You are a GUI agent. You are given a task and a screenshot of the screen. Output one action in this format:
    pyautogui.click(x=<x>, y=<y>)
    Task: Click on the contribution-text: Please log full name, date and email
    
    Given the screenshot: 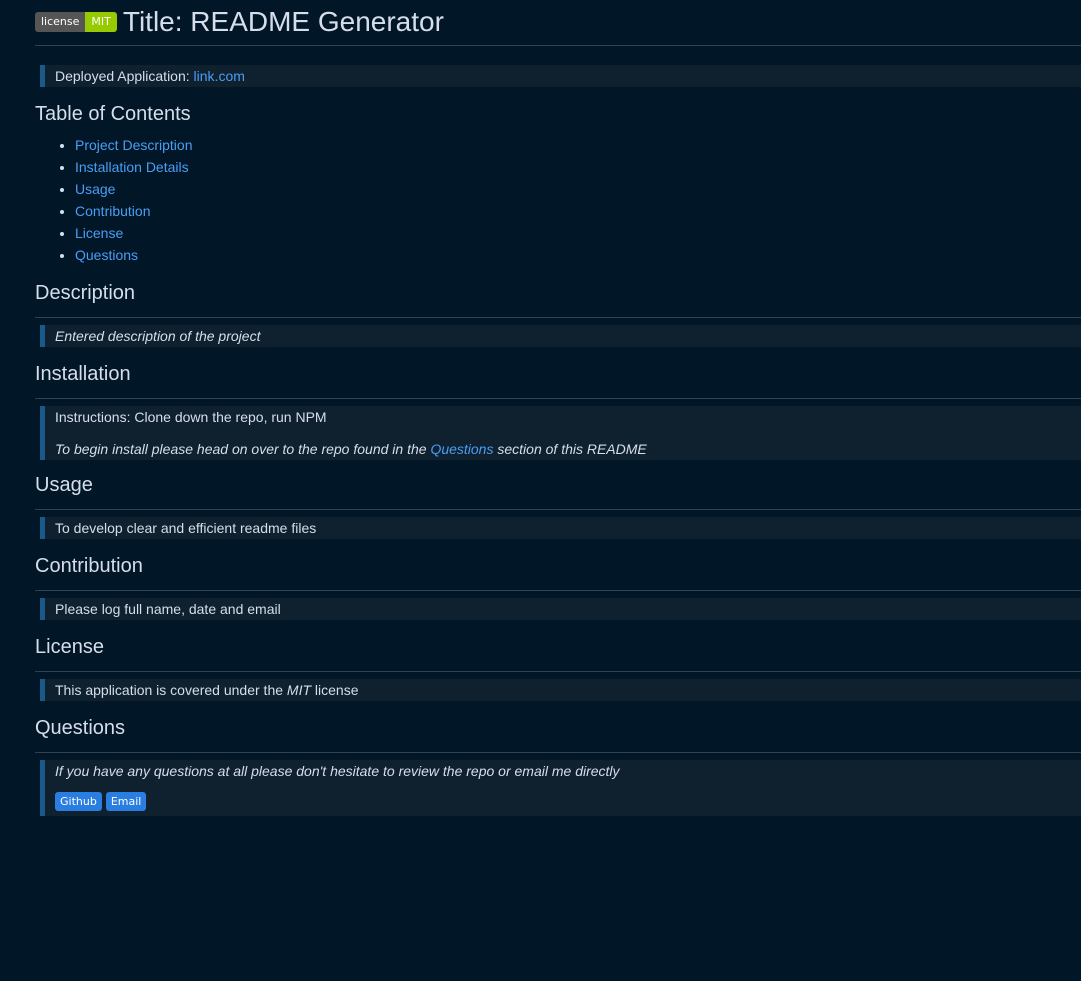 What is the action you would take?
    pyautogui.click(x=168, y=609)
    